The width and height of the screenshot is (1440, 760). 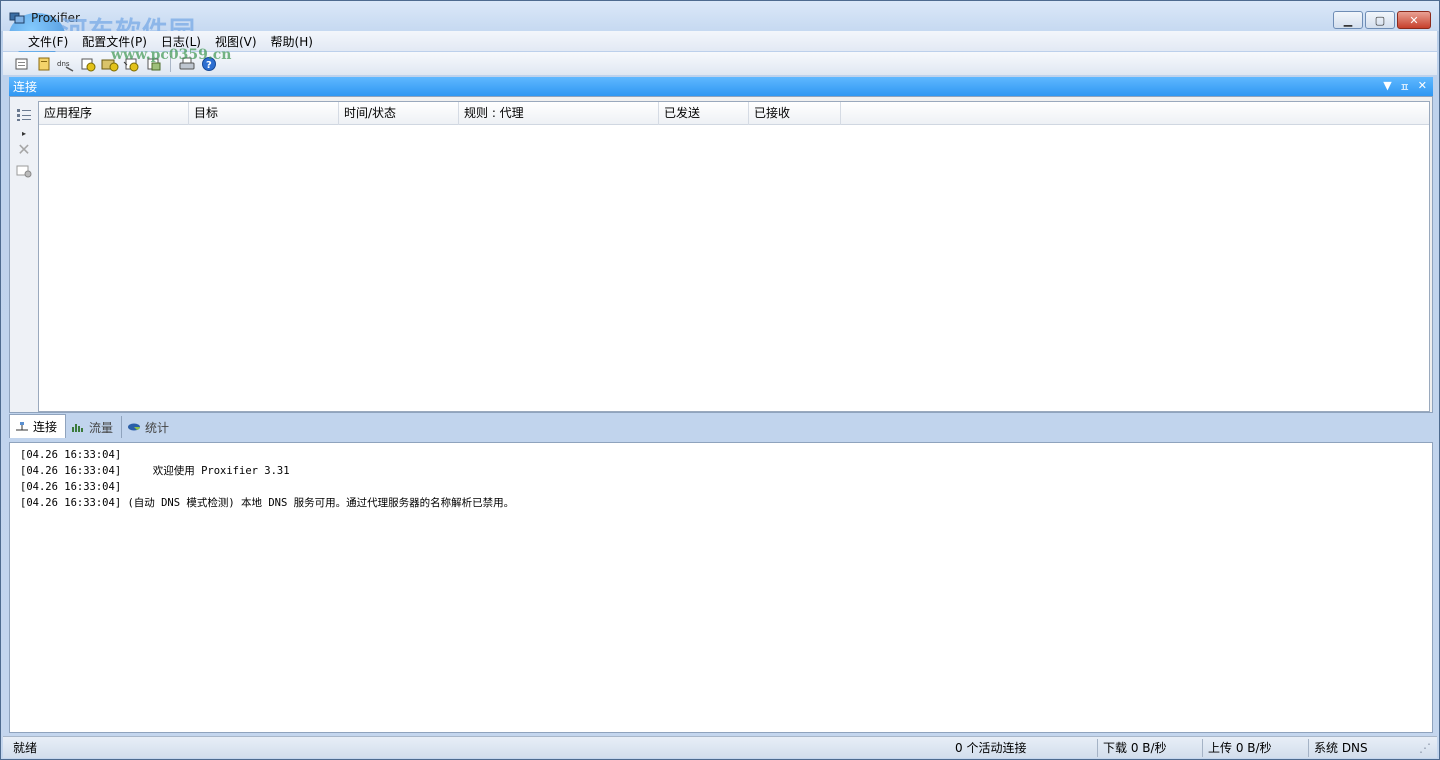 I want to click on proxy-servers-icon, so click(x=88, y=64).